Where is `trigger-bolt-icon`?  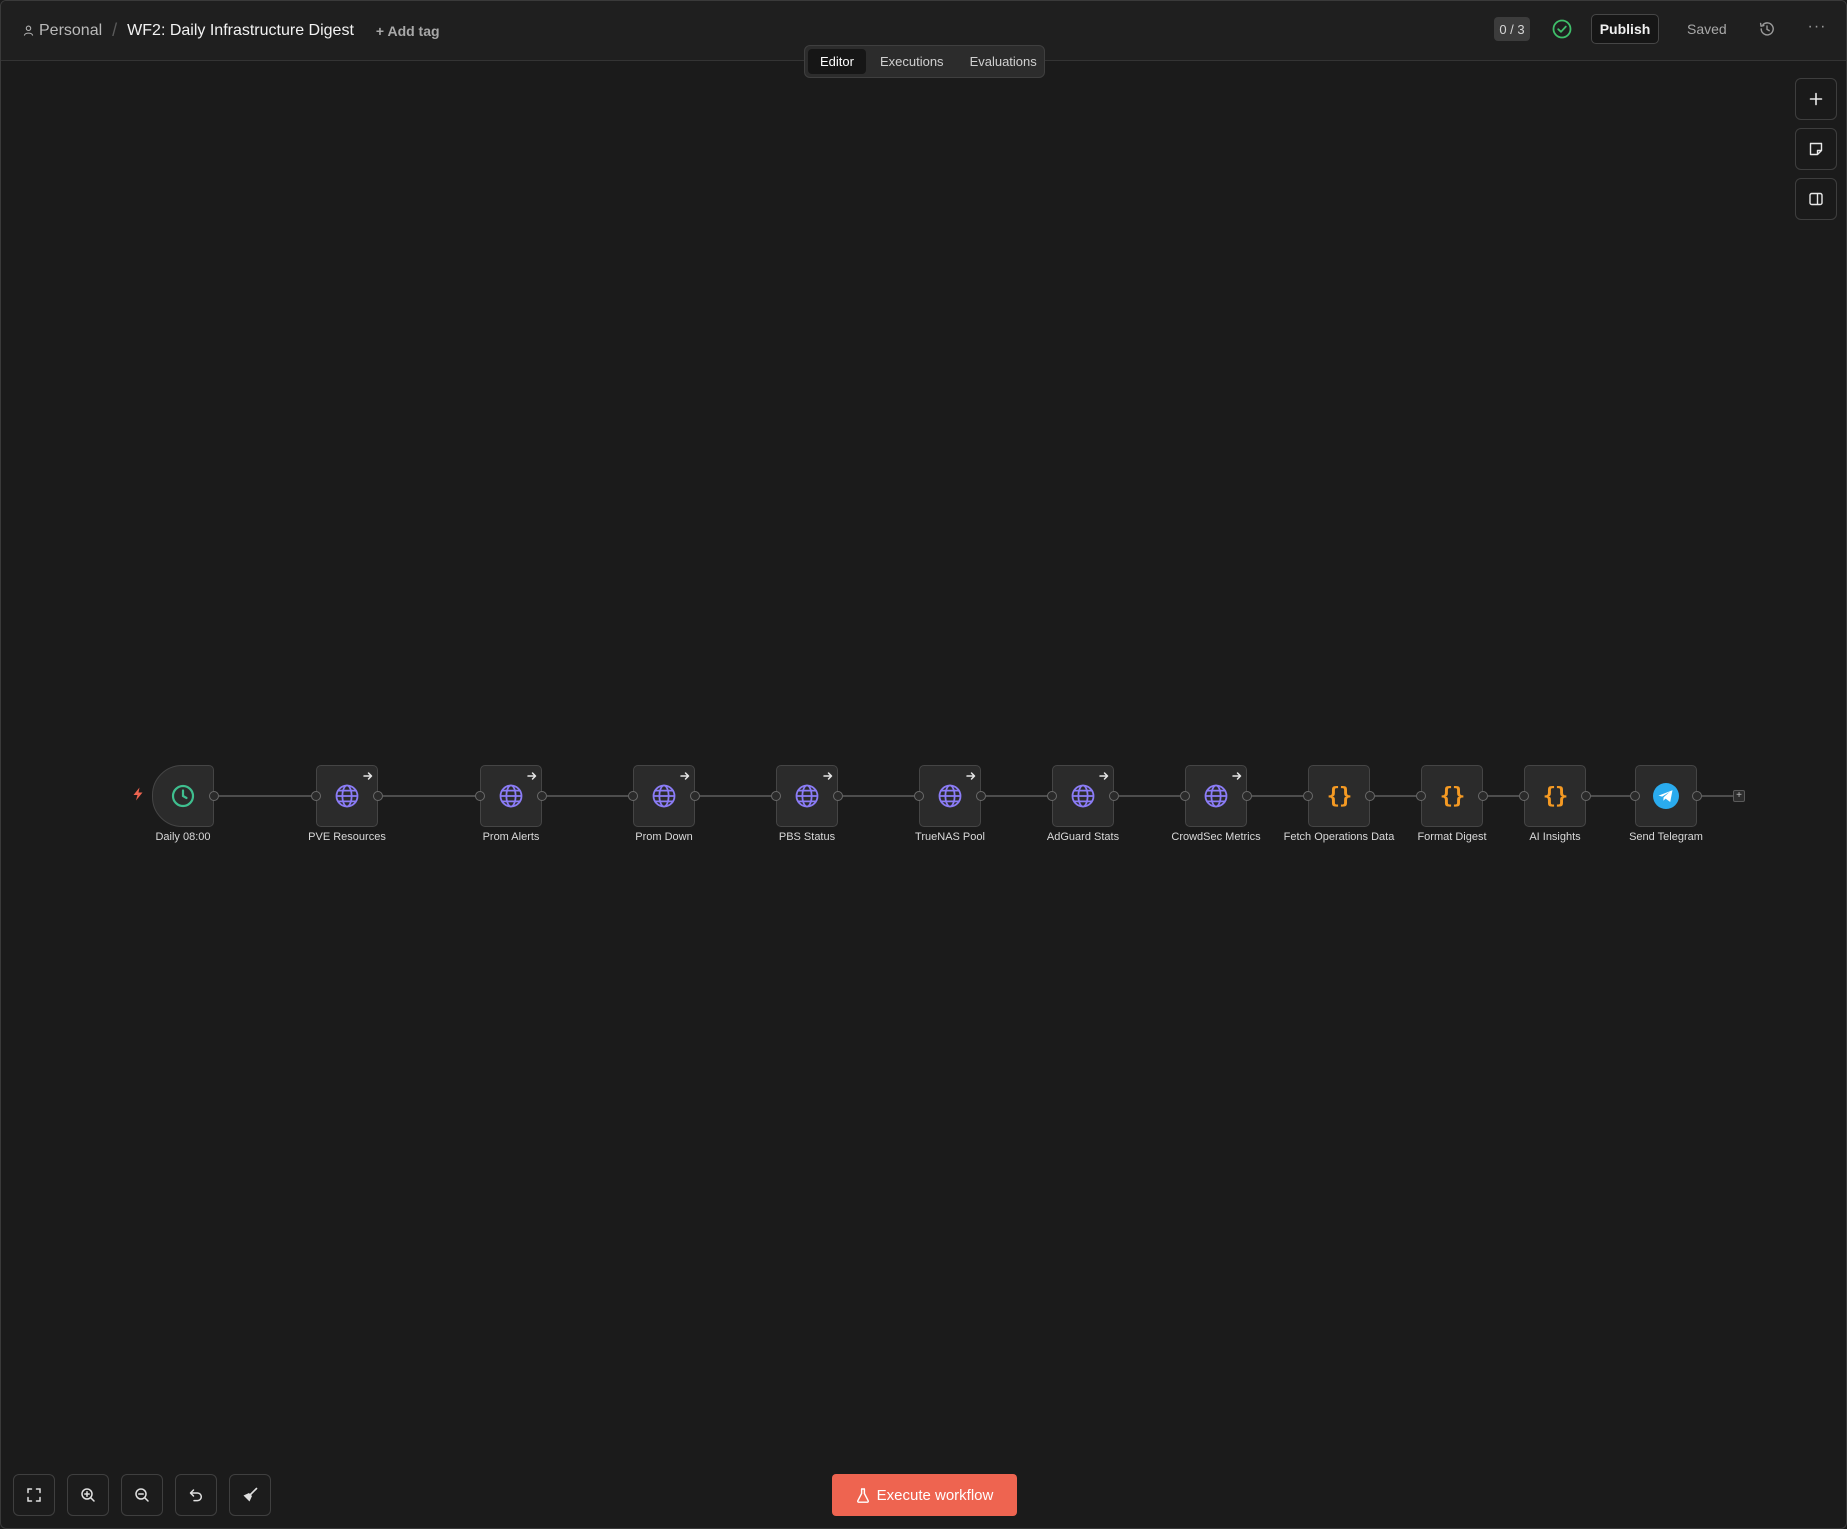 trigger-bolt-icon is located at coordinates (138, 794).